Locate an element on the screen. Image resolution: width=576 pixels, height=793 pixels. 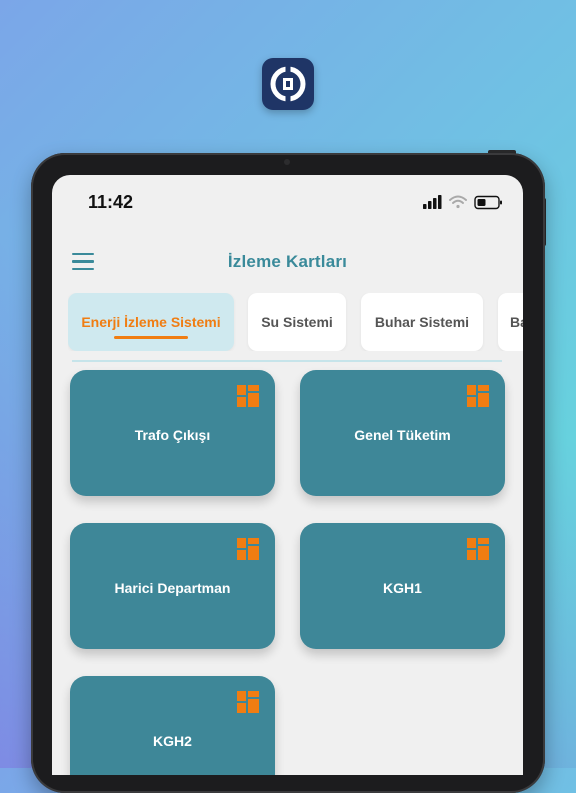
page-title: İzleme Kartları is located at coordinates (287, 261).